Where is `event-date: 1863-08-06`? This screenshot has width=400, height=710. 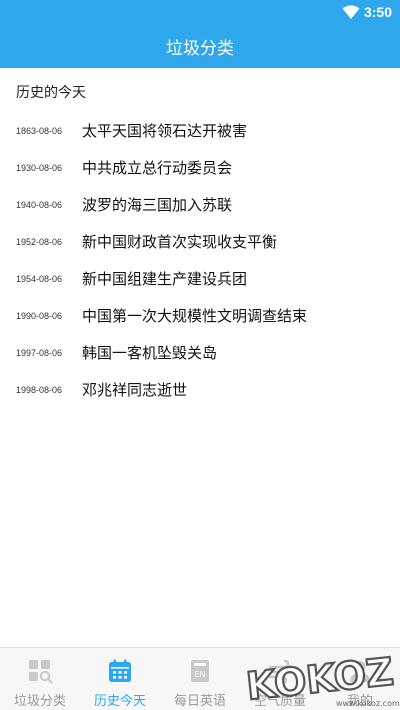 event-date: 1863-08-06 is located at coordinates (39, 130).